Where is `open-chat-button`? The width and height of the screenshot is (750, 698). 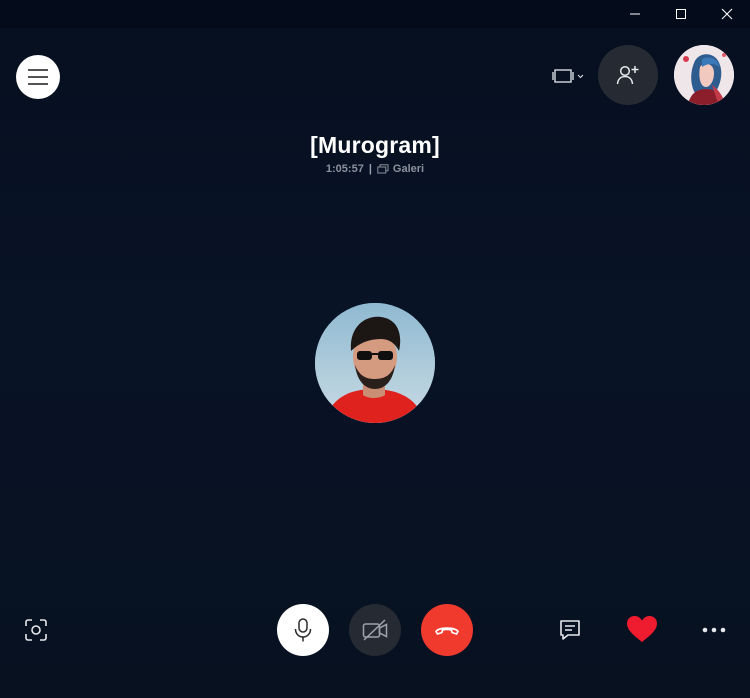
open-chat-button is located at coordinates (570, 630).